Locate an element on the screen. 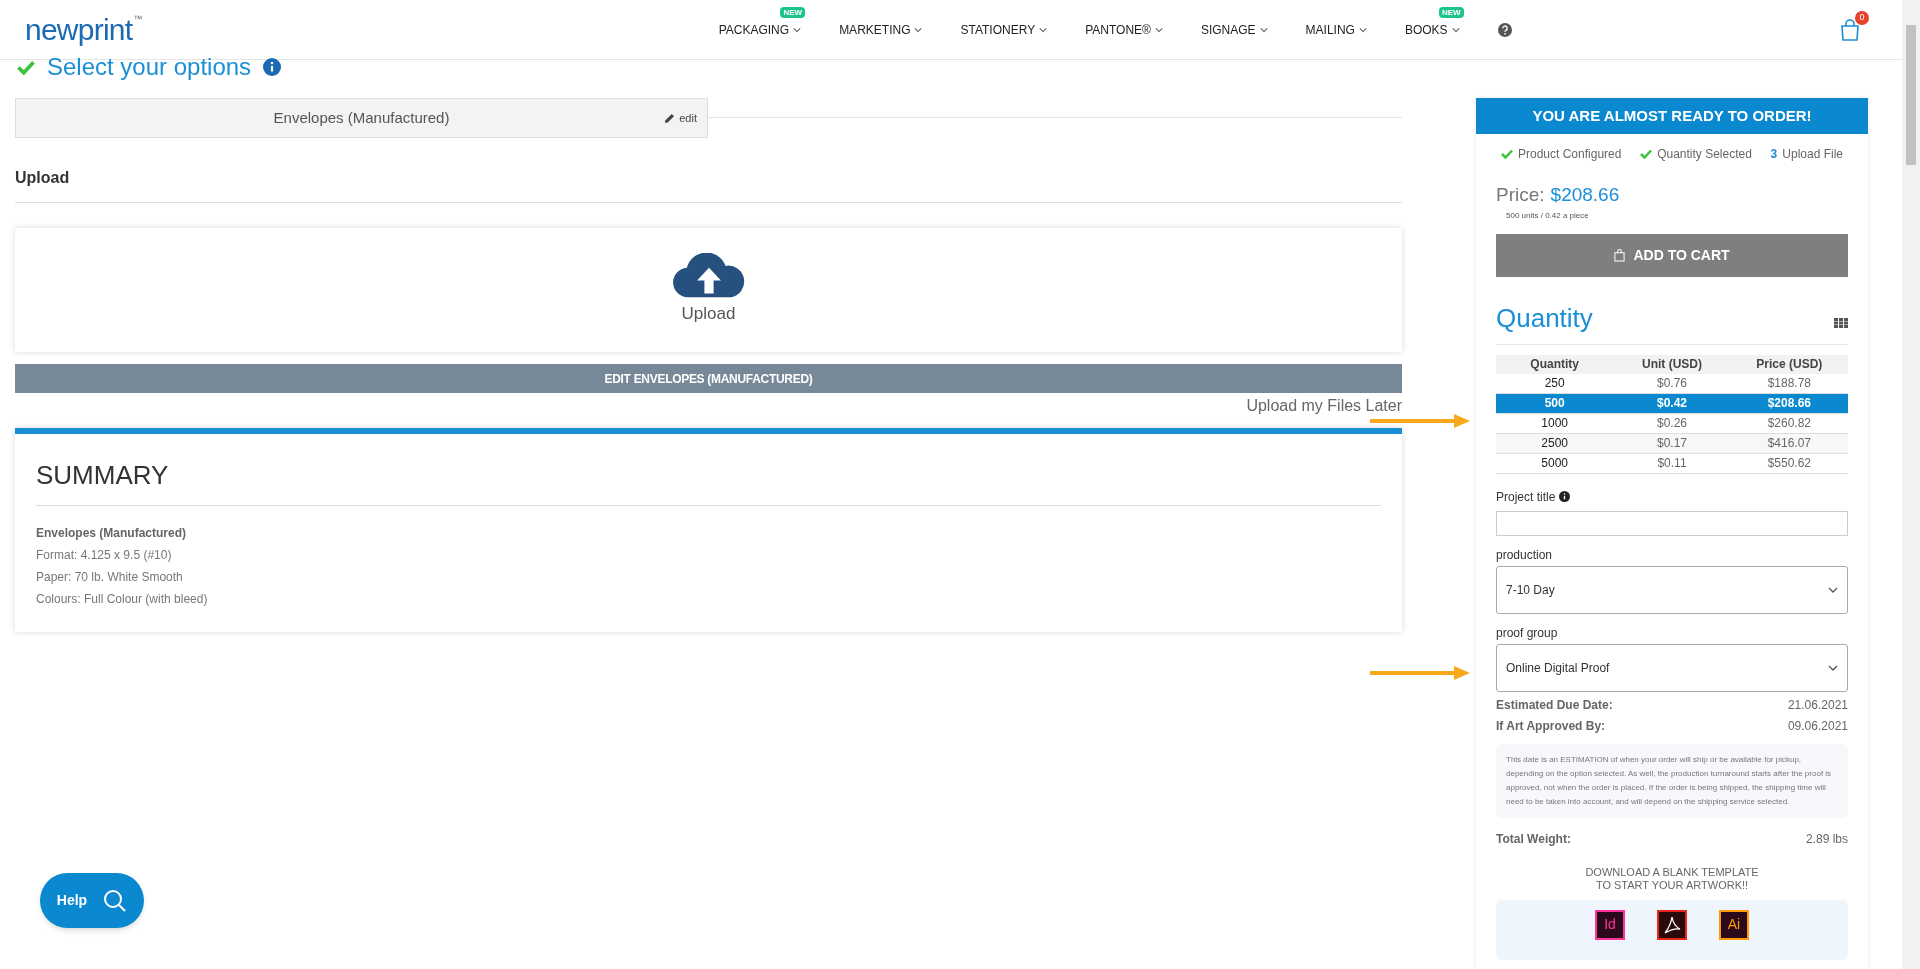 The height and width of the screenshot is (969, 1920). logo: newprint™ is located at coordinates (83, 29).